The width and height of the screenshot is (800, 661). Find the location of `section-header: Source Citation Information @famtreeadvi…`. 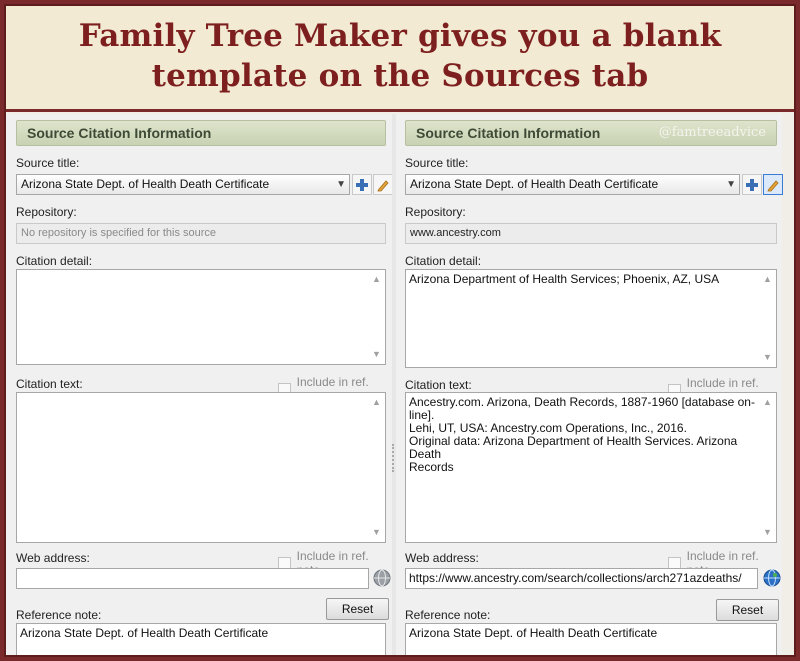

section-header: Source Citation Information @famtreeadvi… is located at coordinates (591, 133).